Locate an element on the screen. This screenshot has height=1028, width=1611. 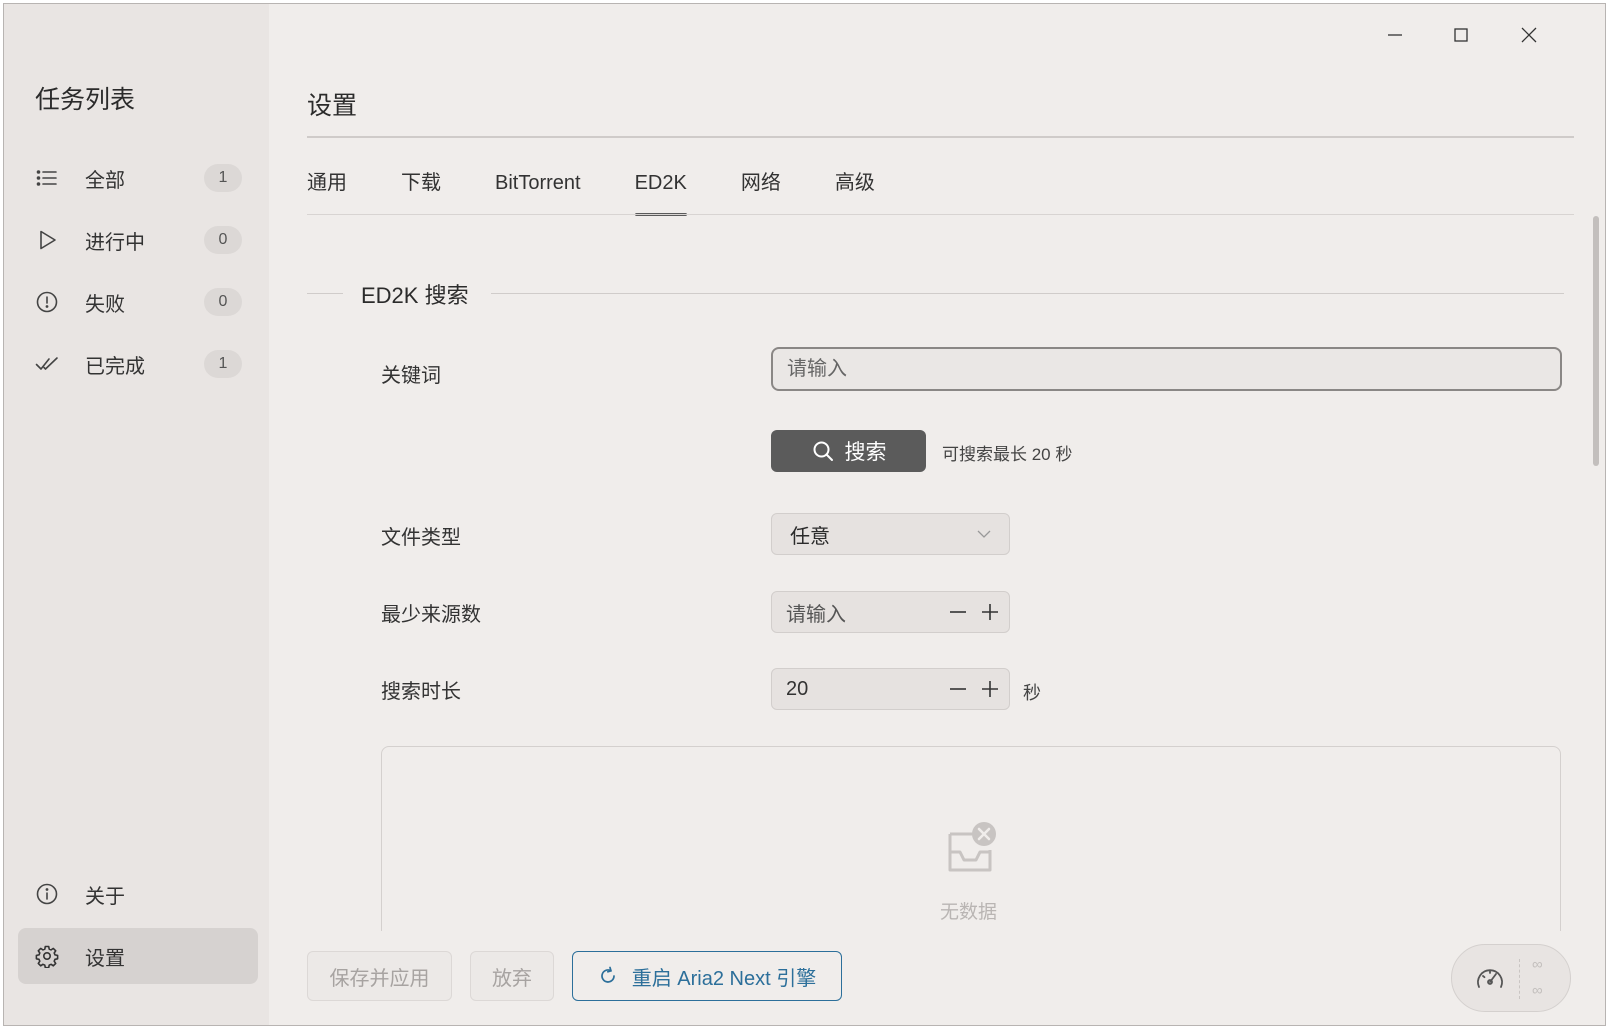
double-check-icon is located at coordinates (47, 364).